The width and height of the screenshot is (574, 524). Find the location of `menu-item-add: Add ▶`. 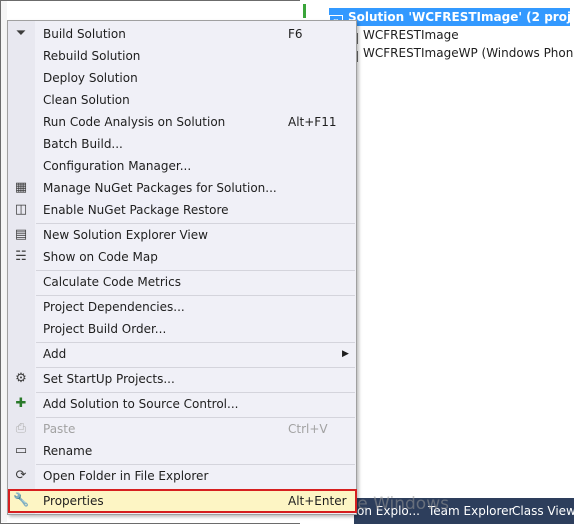

menu-item-add: Add ▶ is located at coordinates (182, 354).